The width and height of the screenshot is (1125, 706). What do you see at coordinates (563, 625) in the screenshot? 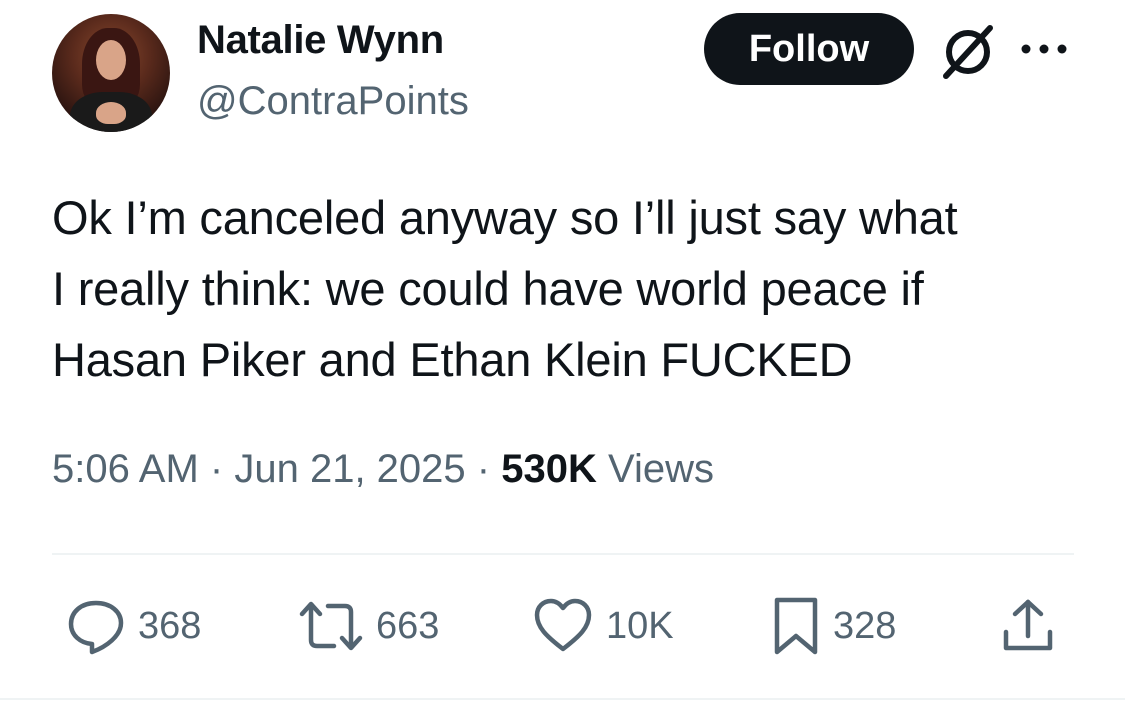
I see `heart-icon` at bounding box center [563, 625].